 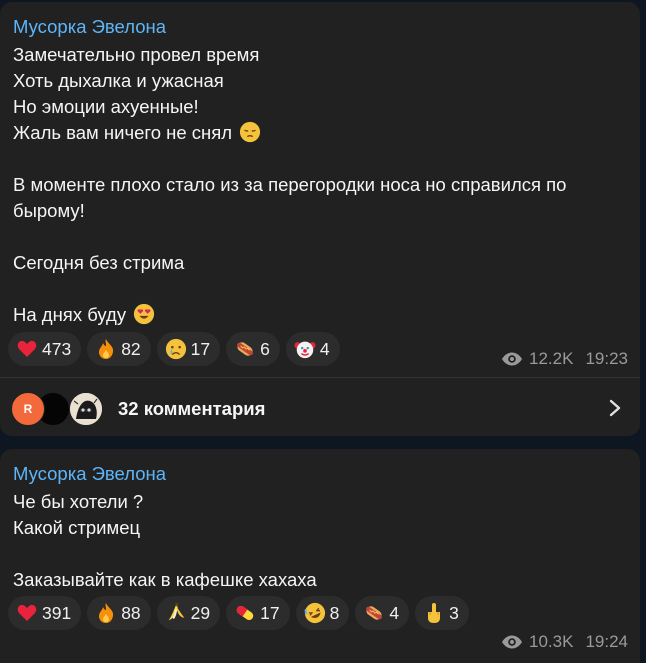 What do you see at coordinates (320, 315) in the screenshot?
I see `text-line-with-emoji: На днях буду` at bounding box center [320, 315].